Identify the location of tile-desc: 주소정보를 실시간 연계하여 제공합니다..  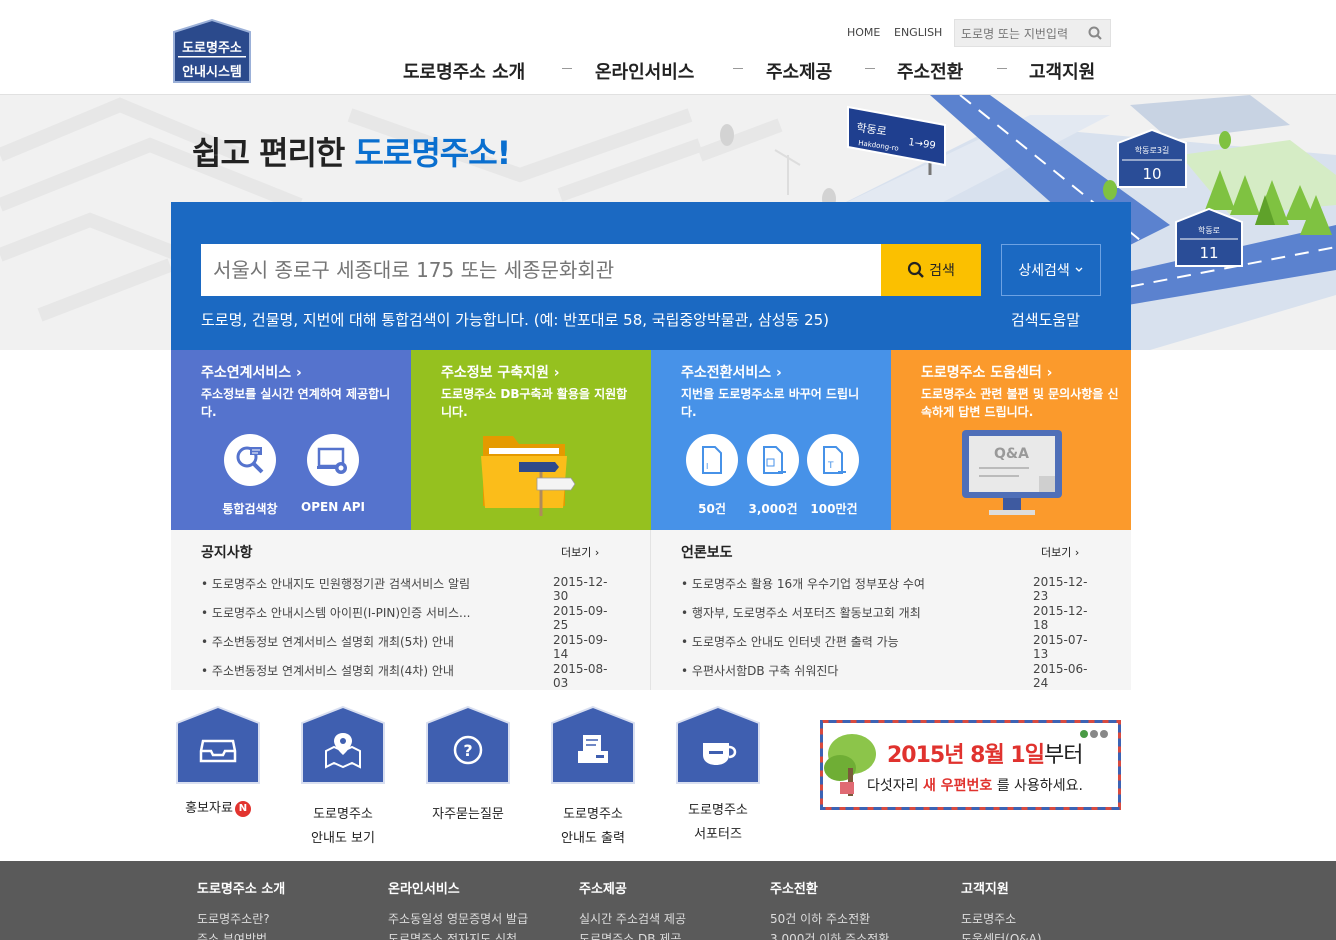
(296, 403).